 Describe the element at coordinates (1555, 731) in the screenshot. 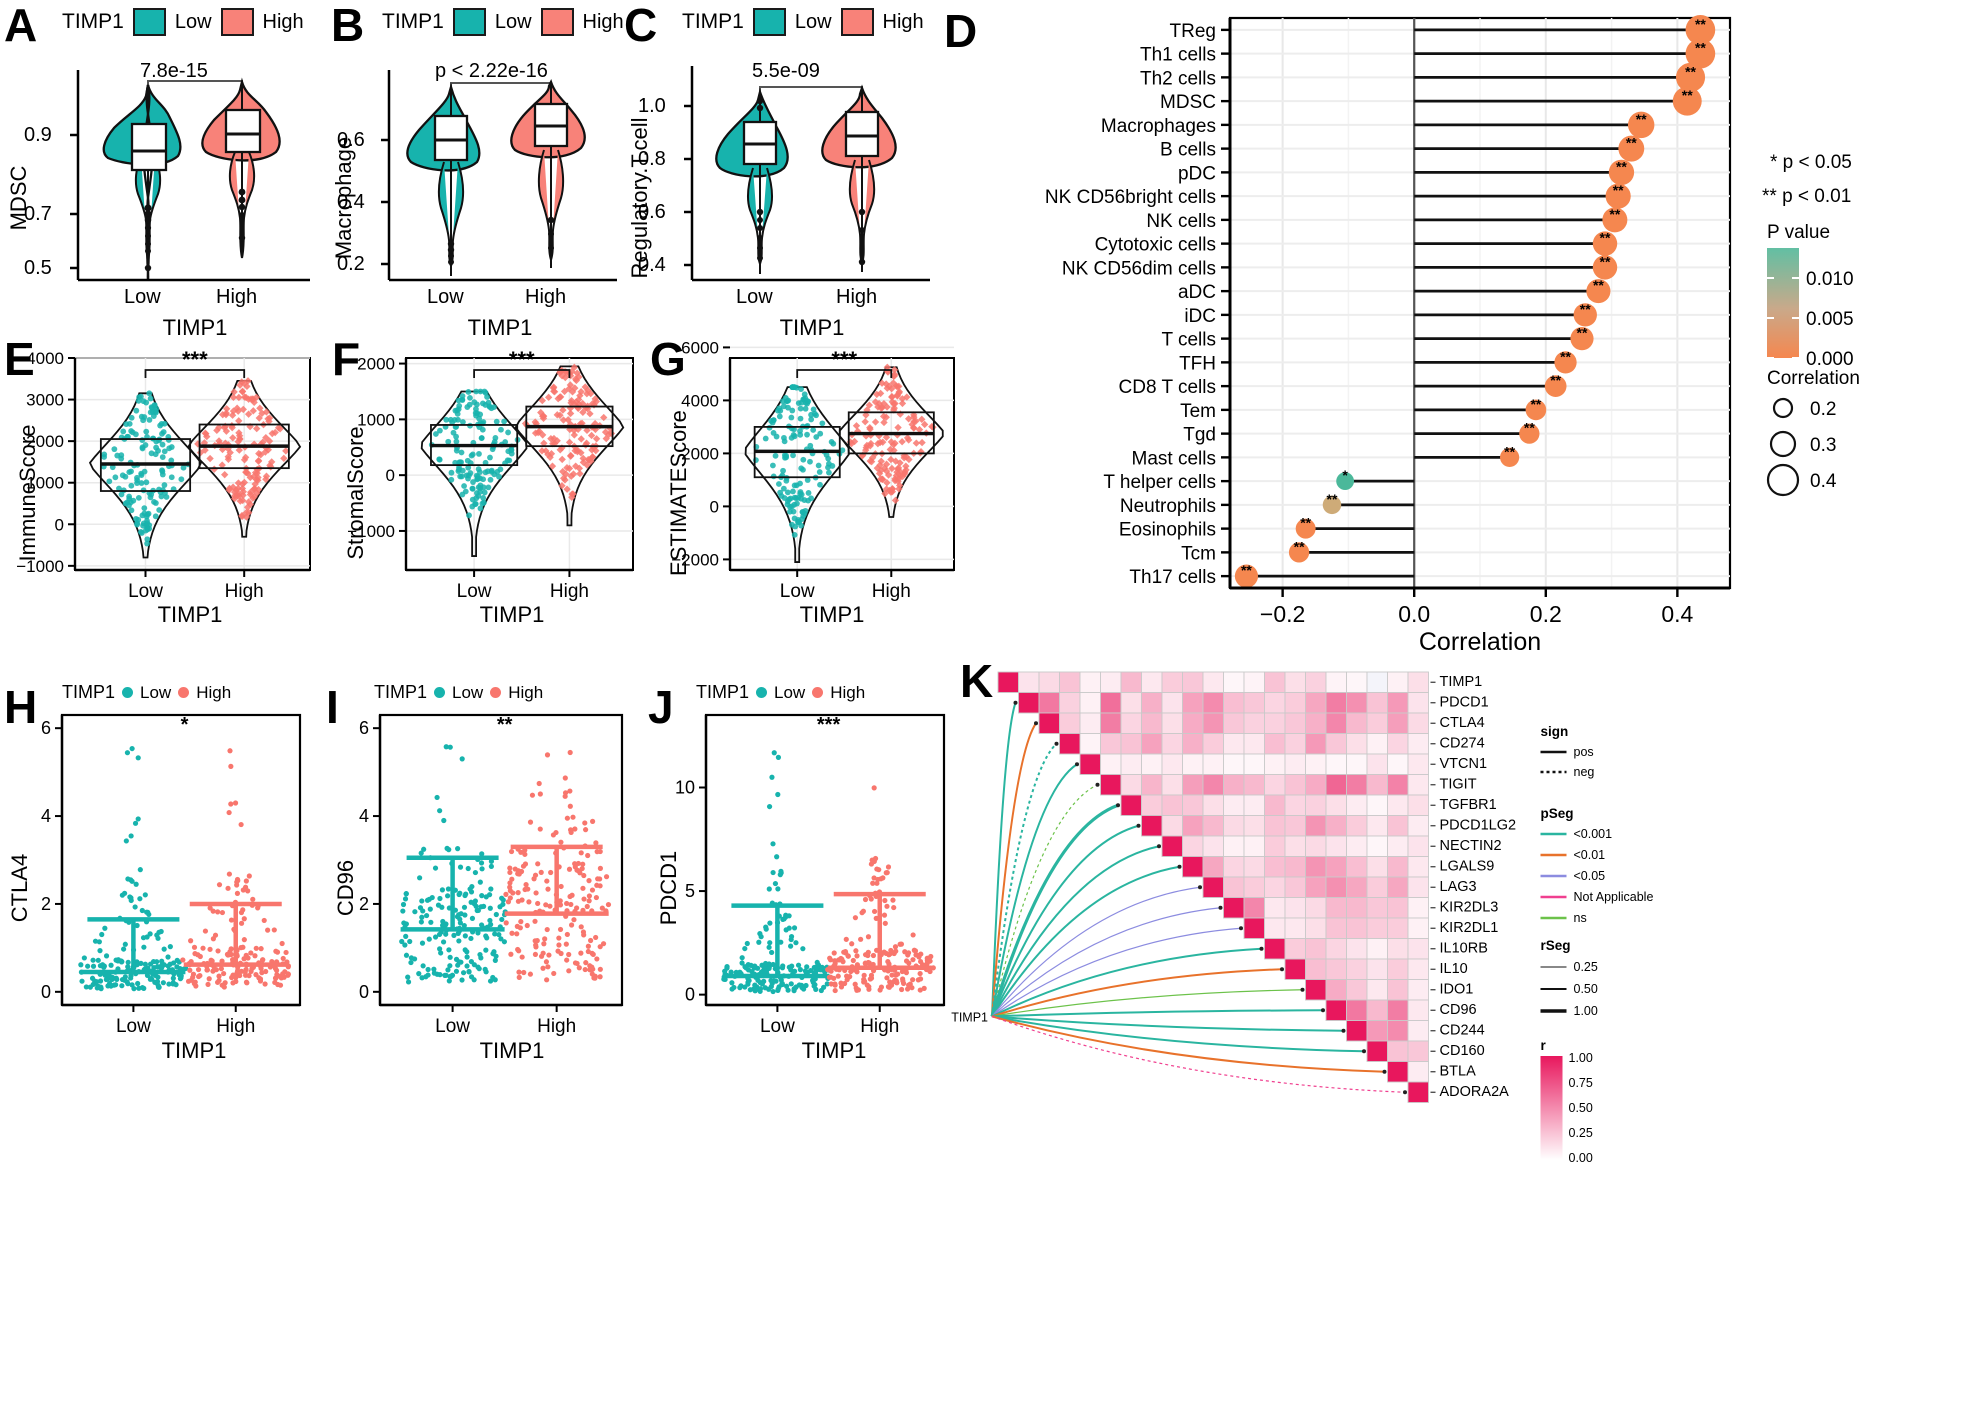

I see `svg-text: sign` at that location.